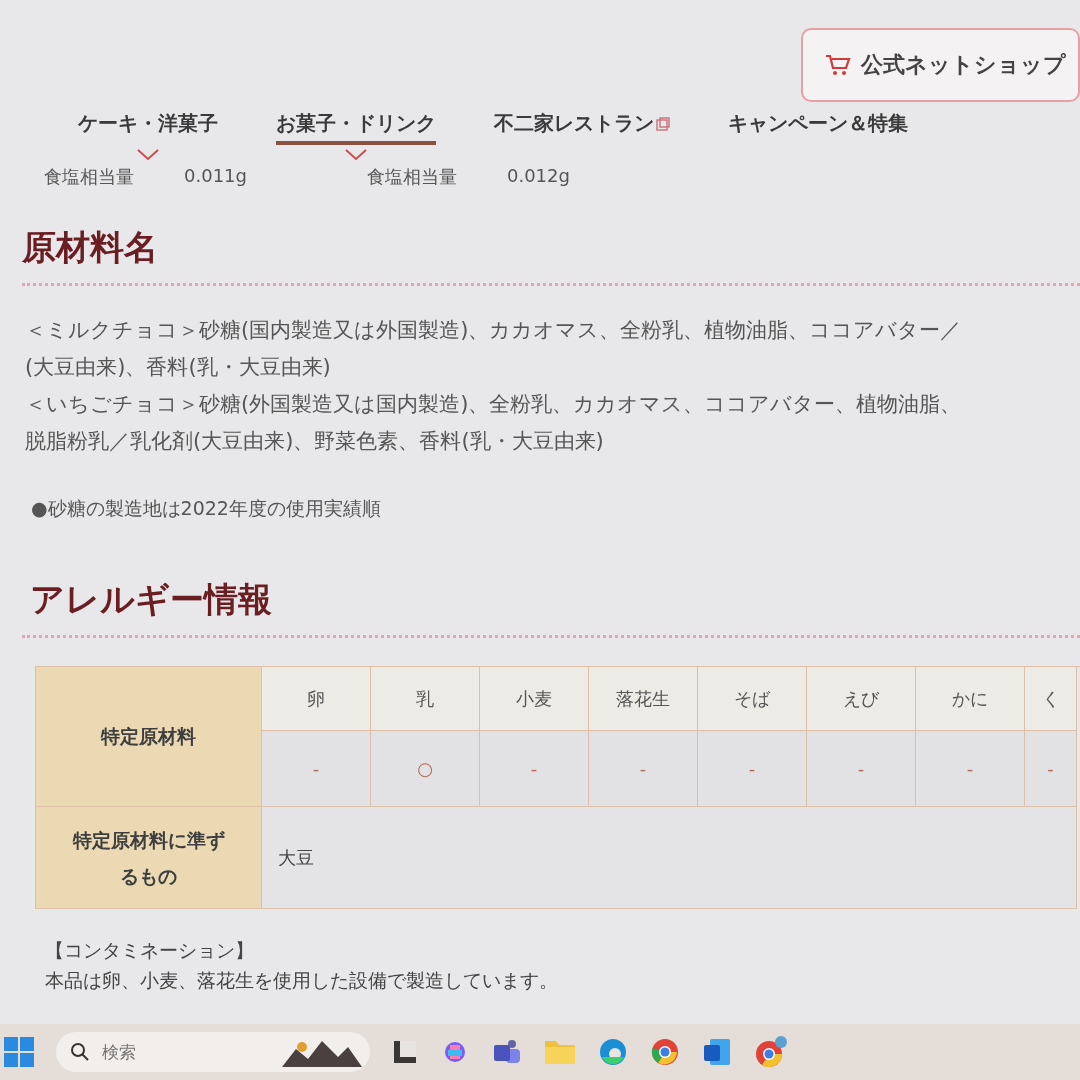 This screenshot has height=1080, width=1080. Describe the element at coordinates (167, 1052) in the screenshot. I see `search-field: 検索` at that location.